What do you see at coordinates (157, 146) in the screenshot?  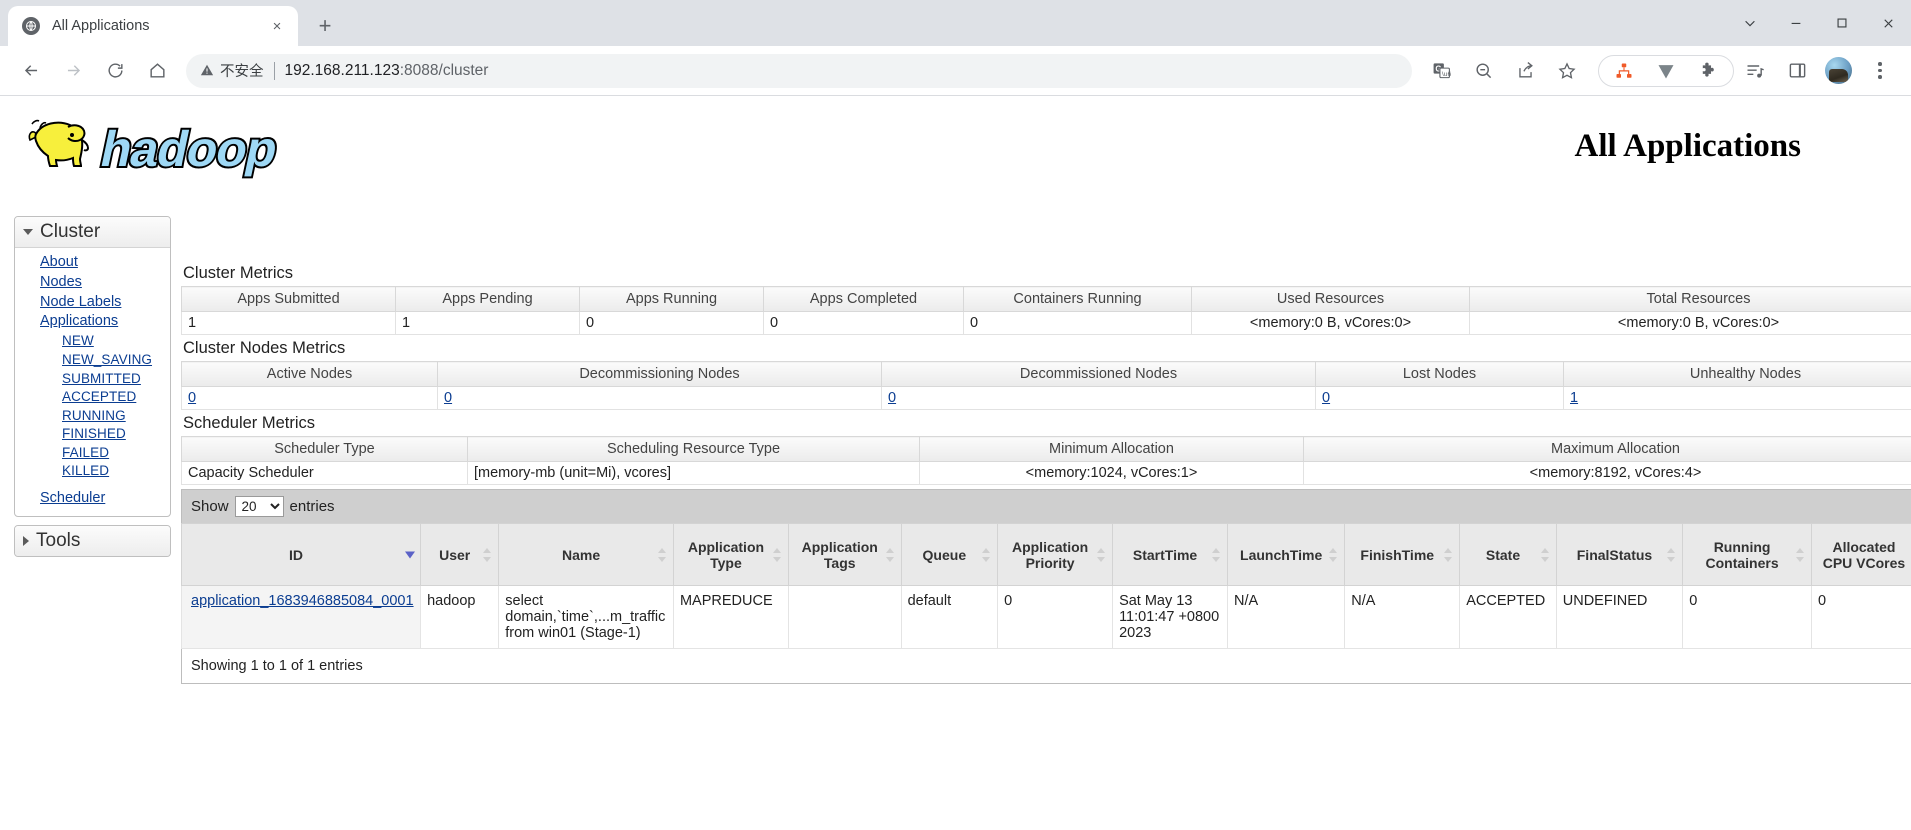 I see `hadoop-logo: hadoop` at bounding box center [157, 146].